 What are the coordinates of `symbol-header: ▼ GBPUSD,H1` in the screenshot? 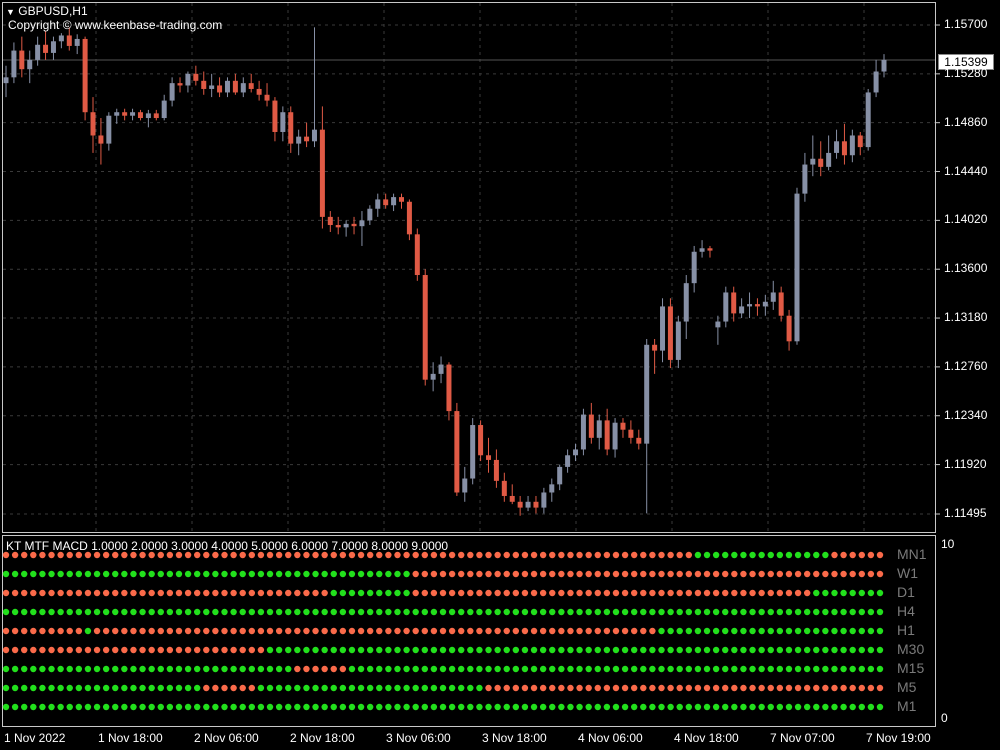 It's located at (47, 11).